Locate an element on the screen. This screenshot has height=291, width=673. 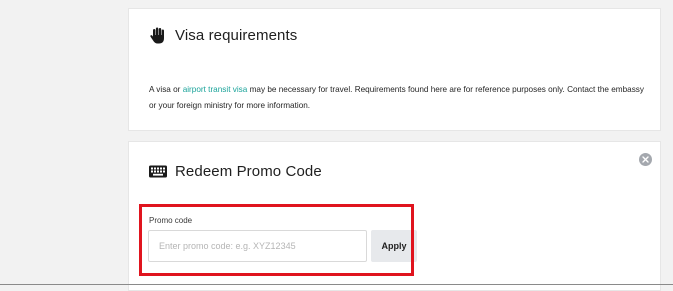
visa-title: Visa requirements is located at coordinates (236, 35).